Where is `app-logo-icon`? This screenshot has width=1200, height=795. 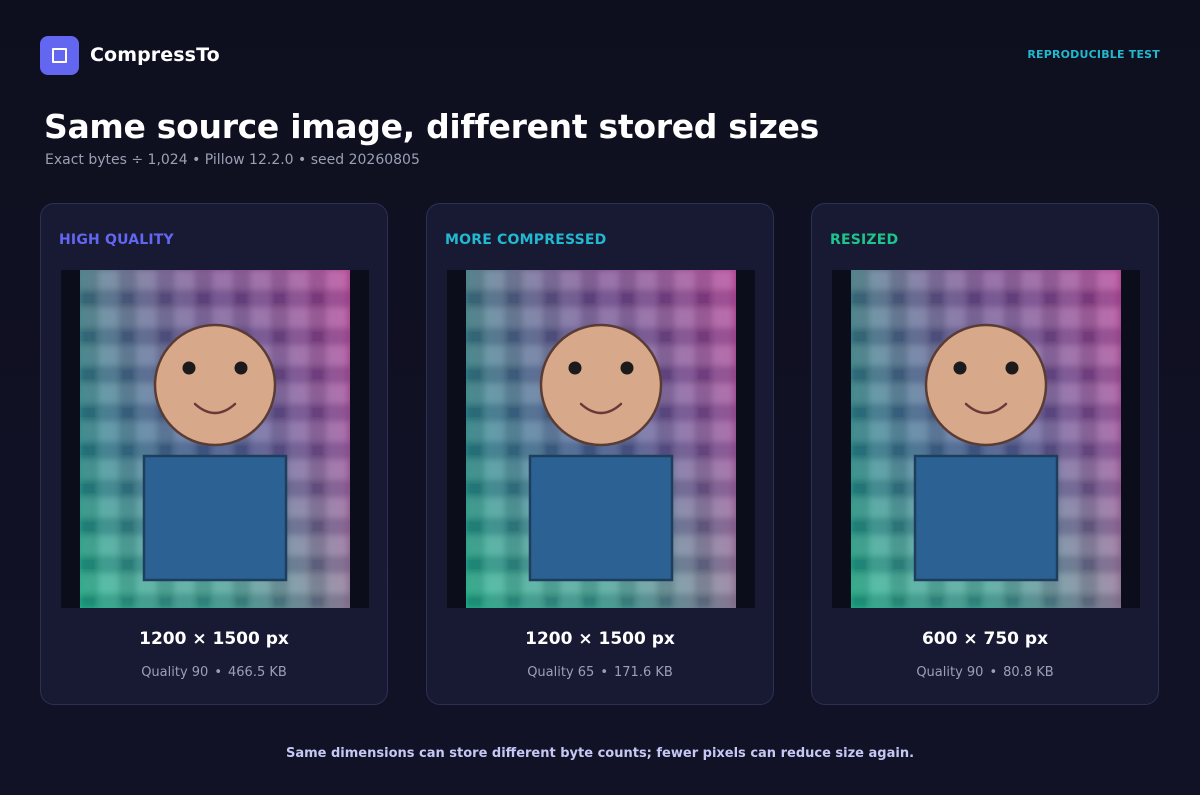
app-logo-icon is located at coordinates (59, 55).